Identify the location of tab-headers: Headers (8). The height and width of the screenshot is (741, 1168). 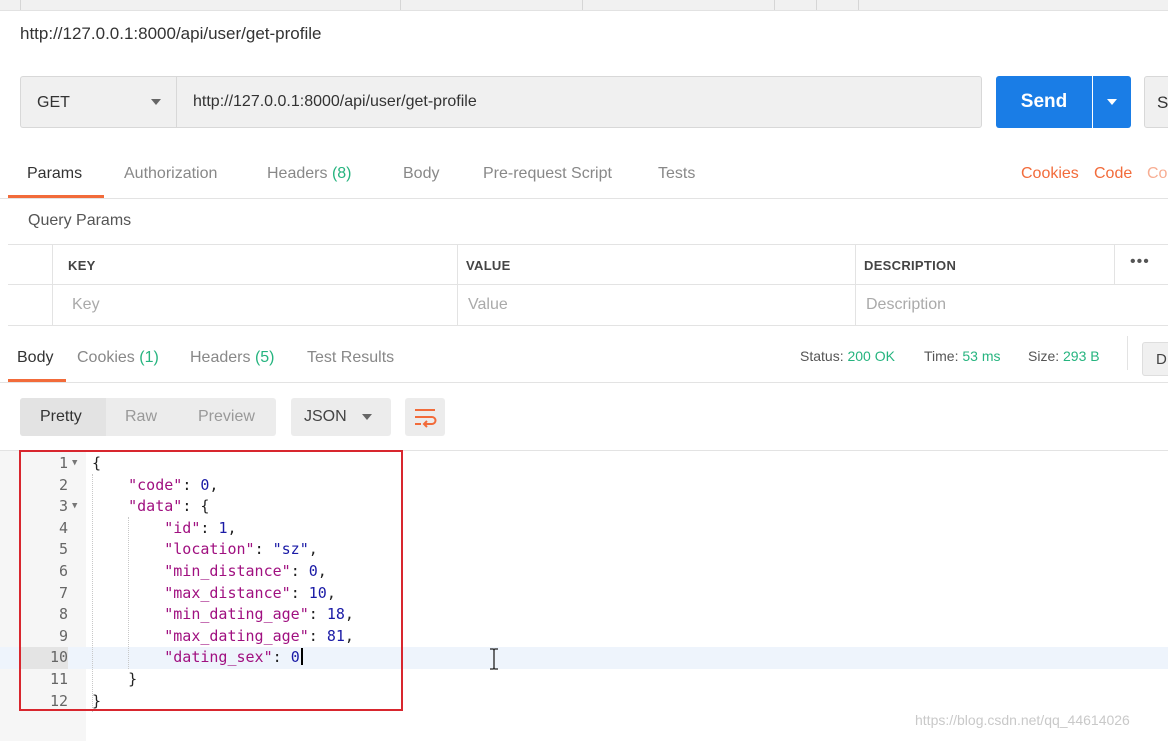
(309, 174).